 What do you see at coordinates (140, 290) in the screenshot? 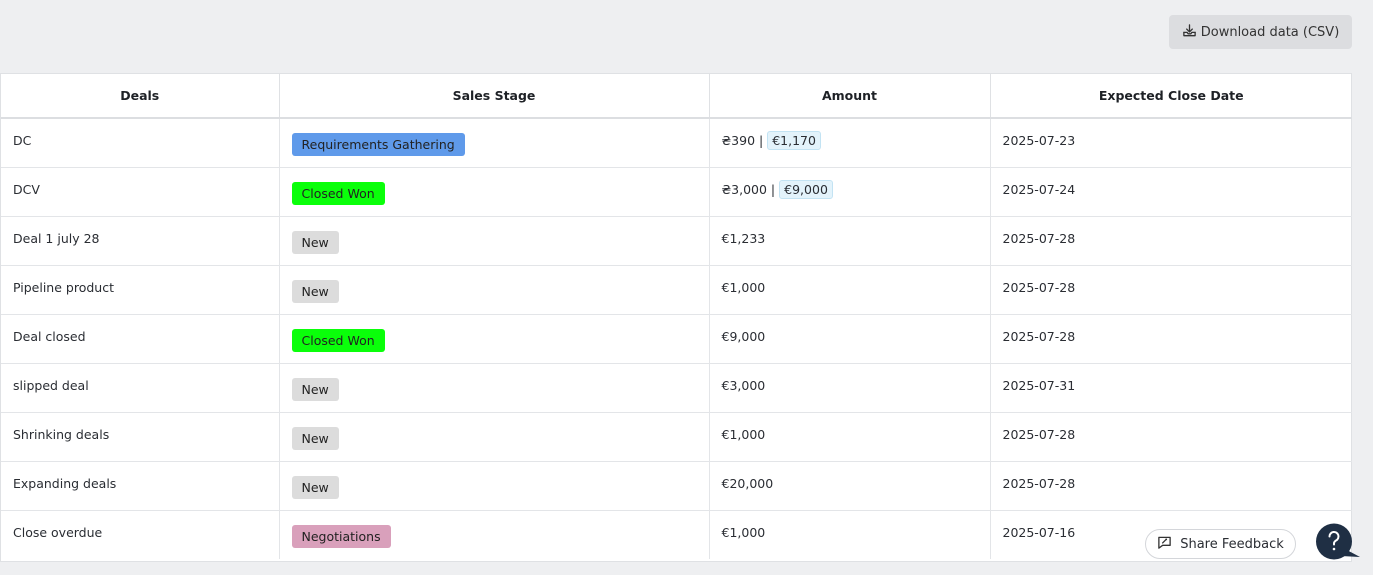
I see `deal-name-cell: Pipeline product` at bounding box center [140, 290].